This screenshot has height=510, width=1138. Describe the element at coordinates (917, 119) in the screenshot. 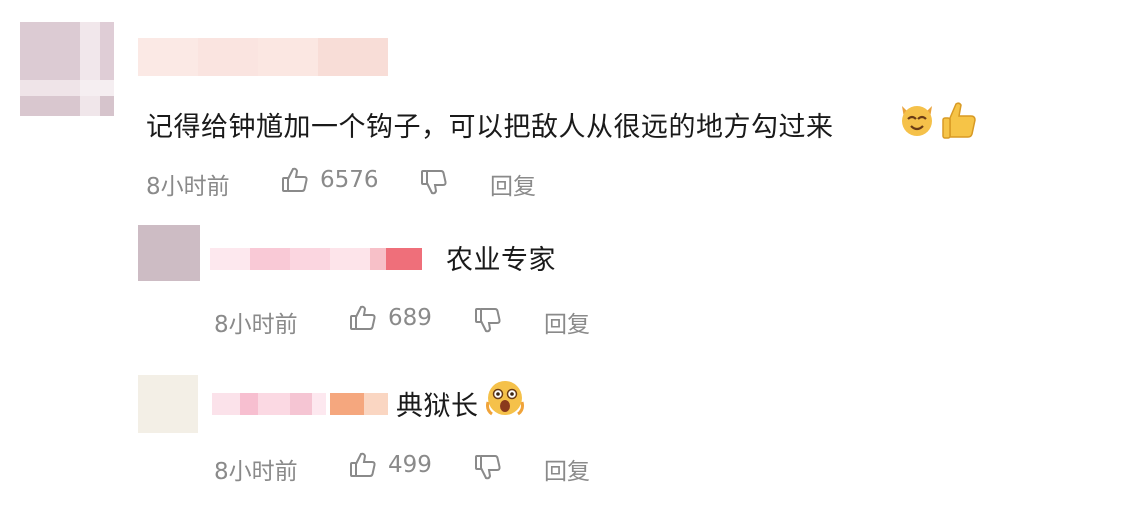

I see `cat-face-emoji` at that location.